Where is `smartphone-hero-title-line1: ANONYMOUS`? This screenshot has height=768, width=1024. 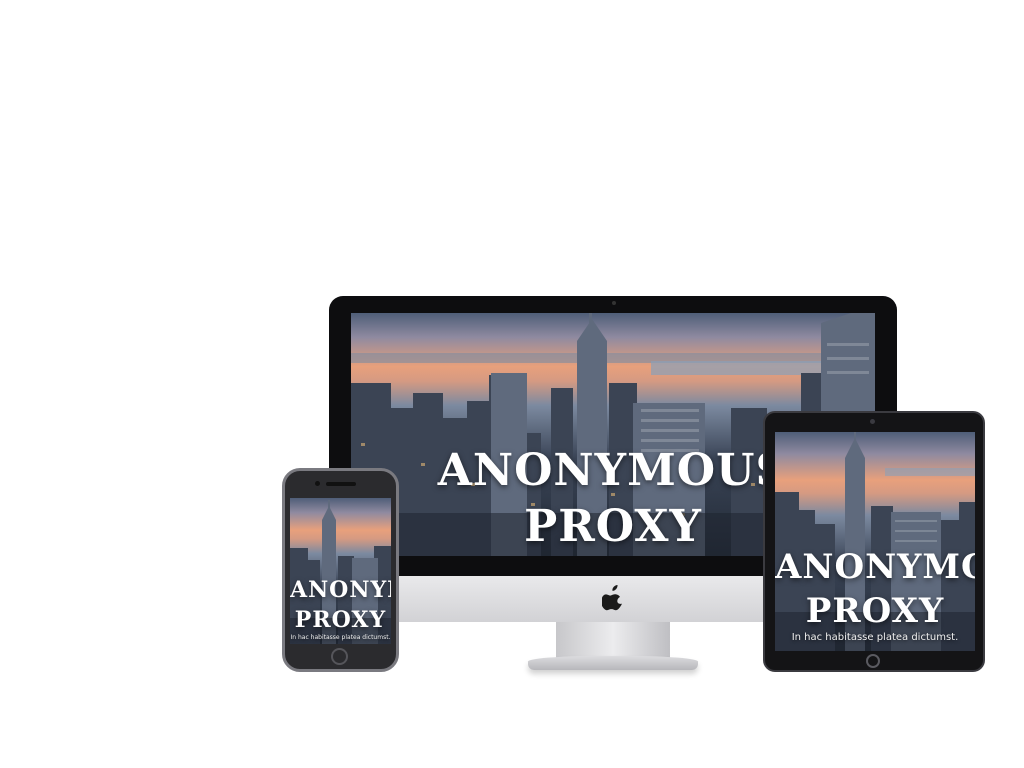
smartphone-hero-title-line1: ANONYMOUS is located at coordinates (340, 590).